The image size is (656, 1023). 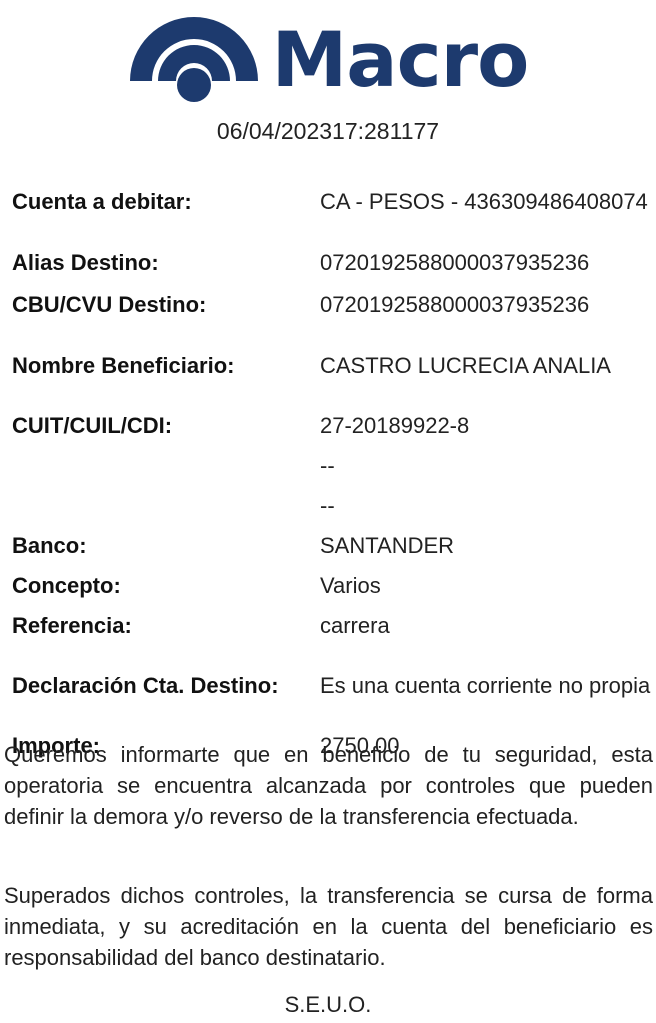 I want to click on detail-row-empty-1: --, so click(x=332, y=466).